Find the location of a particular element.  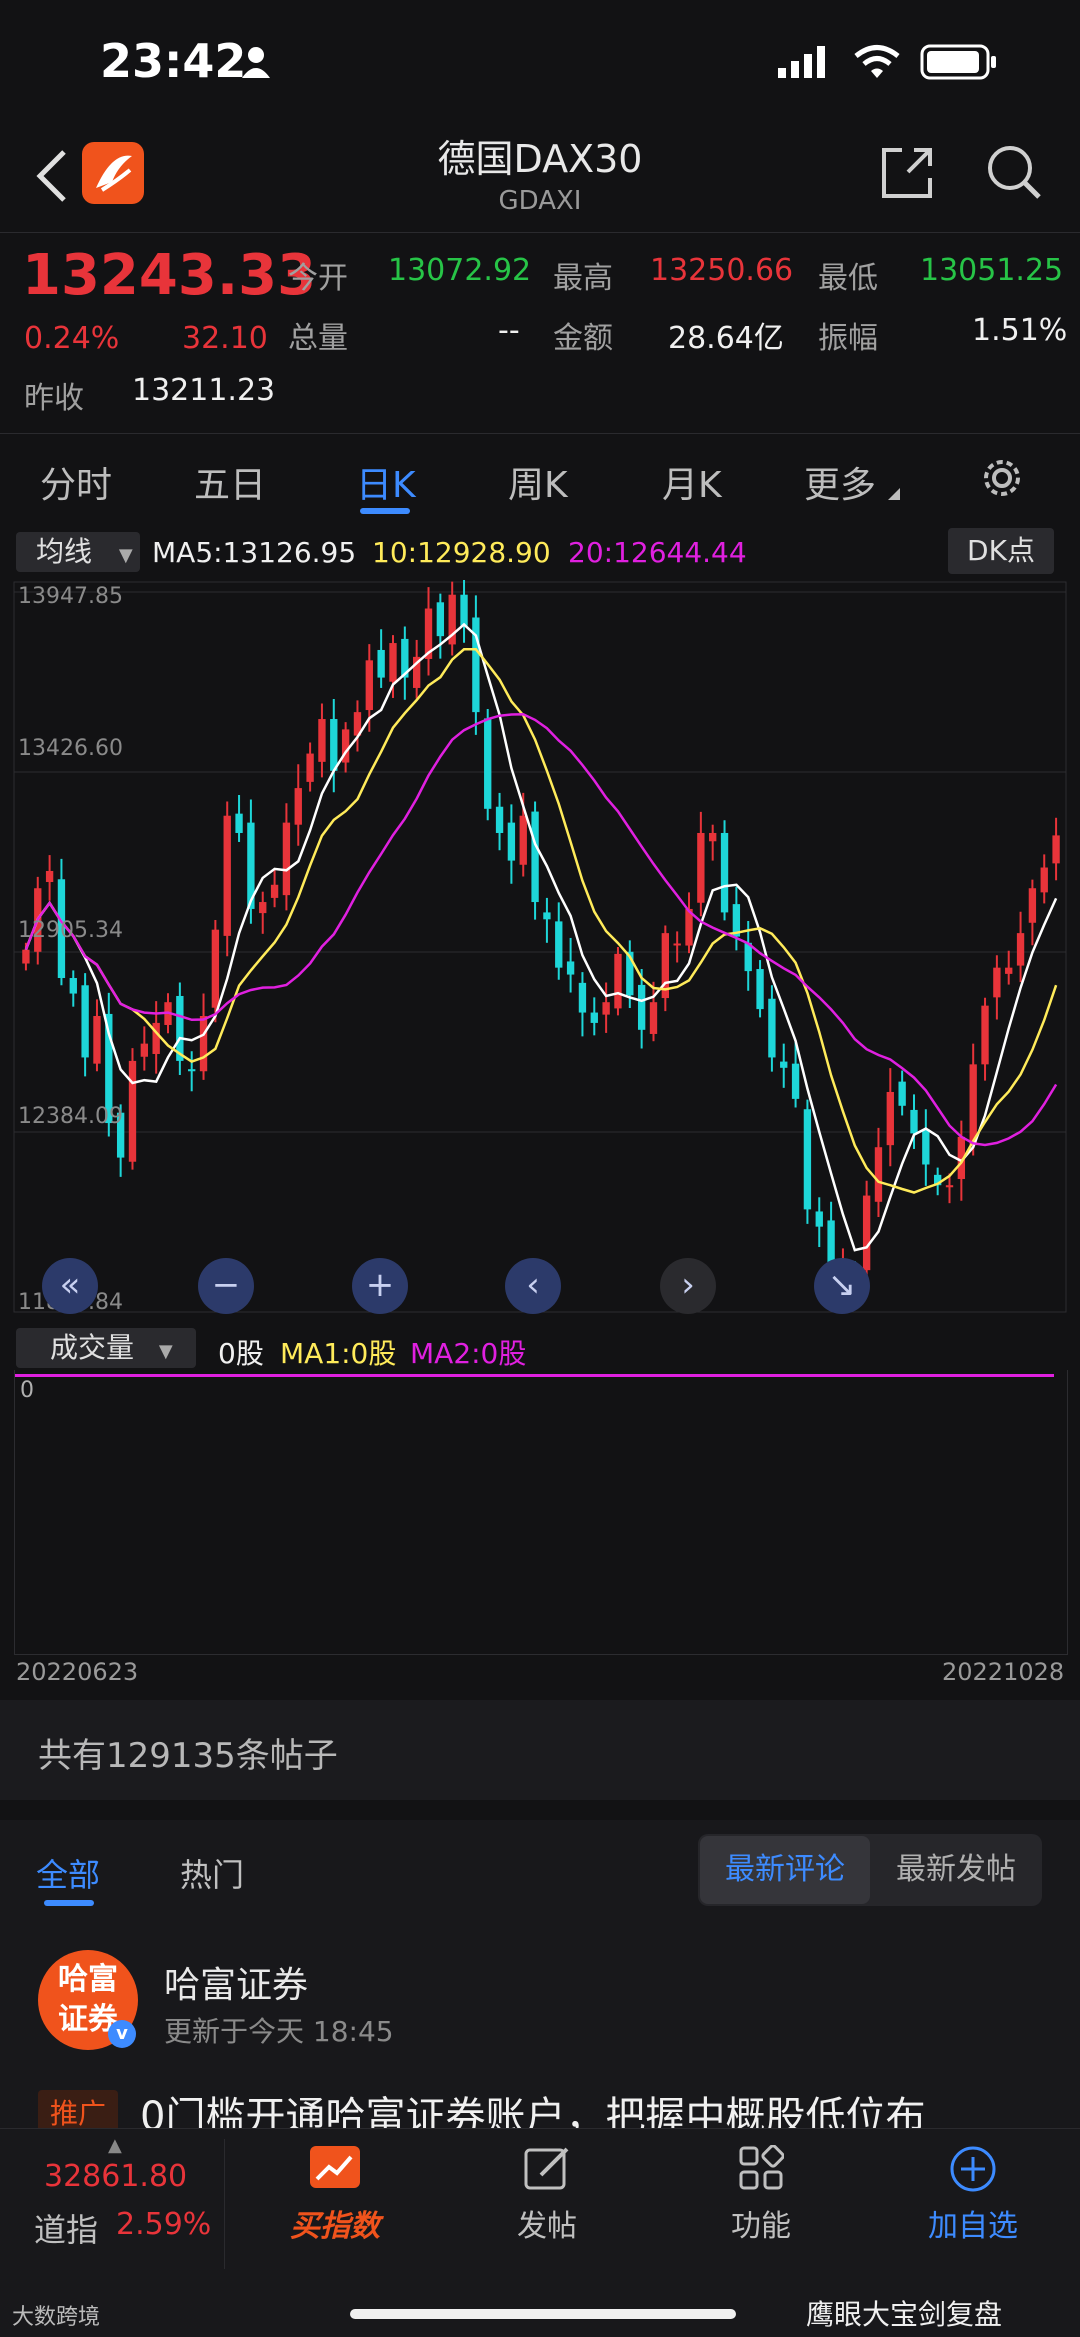

settings-gear-icon is located at coordinates (1002, 478).